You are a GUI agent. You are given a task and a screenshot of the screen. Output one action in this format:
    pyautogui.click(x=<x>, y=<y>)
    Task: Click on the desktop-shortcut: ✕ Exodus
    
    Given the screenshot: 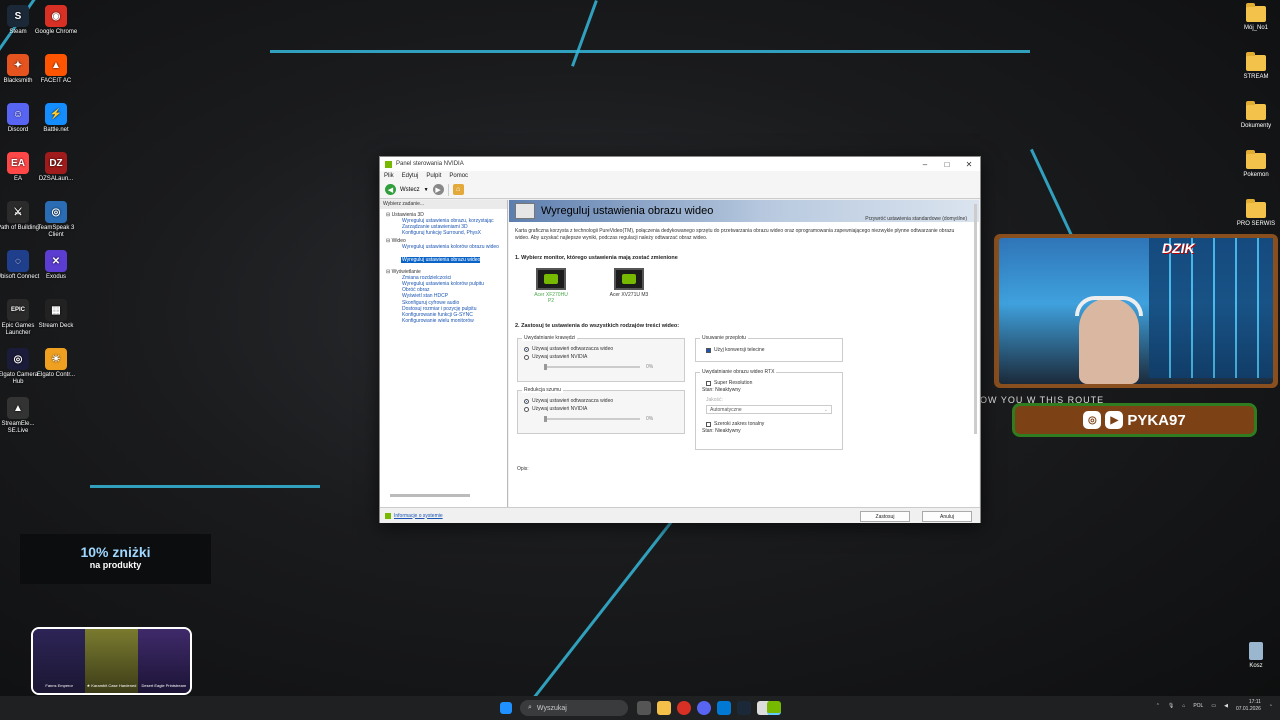 What is the action you would take?
    pyautogui.click(x=56, y=265)
    